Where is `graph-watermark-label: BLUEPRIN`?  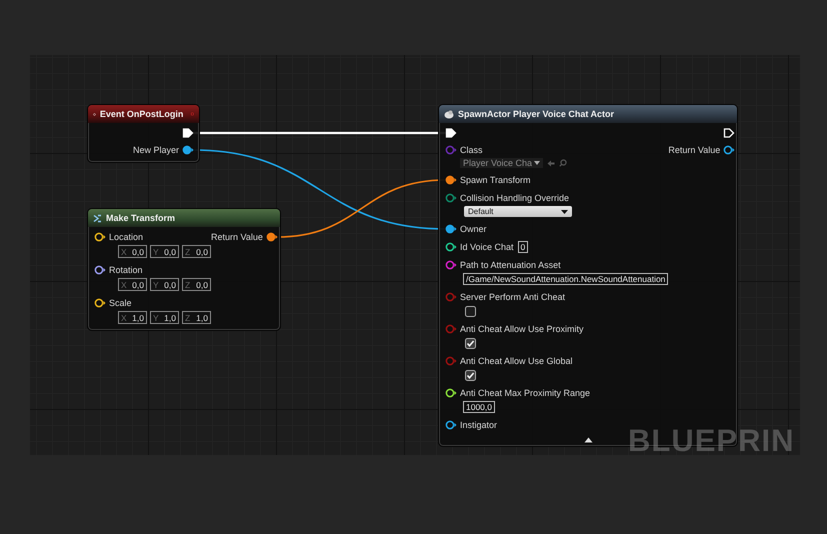 graph-watermark-label: BLUEPRIN is located at coordinates (711, 441).